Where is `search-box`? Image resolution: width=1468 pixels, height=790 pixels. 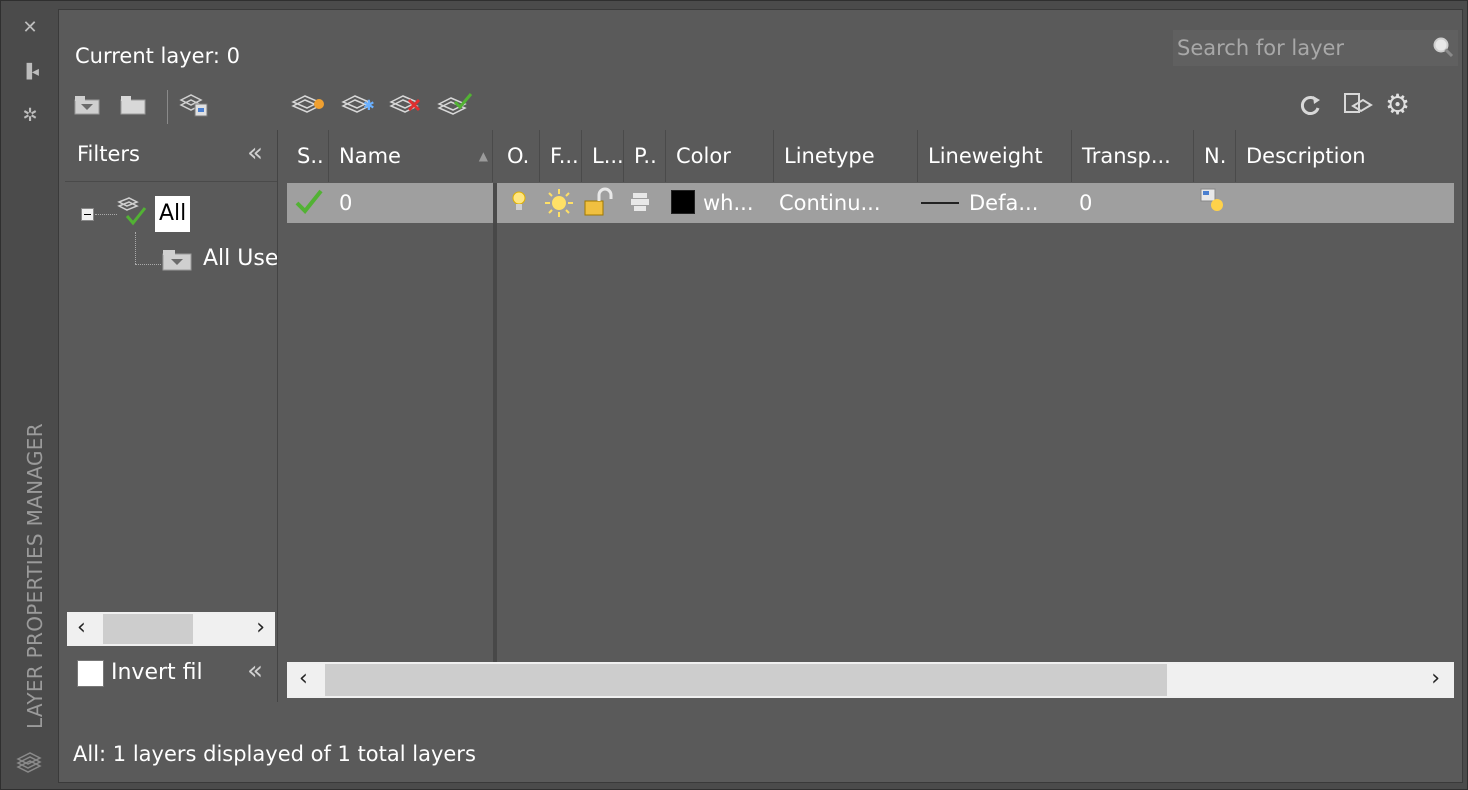
search-box is located at coordinates (1315, 48).